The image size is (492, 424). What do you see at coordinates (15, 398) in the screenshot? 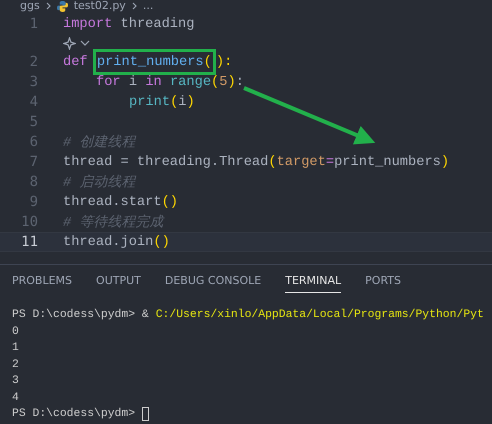
I see `terminal-output: 4` at bounding box center [15, 398].